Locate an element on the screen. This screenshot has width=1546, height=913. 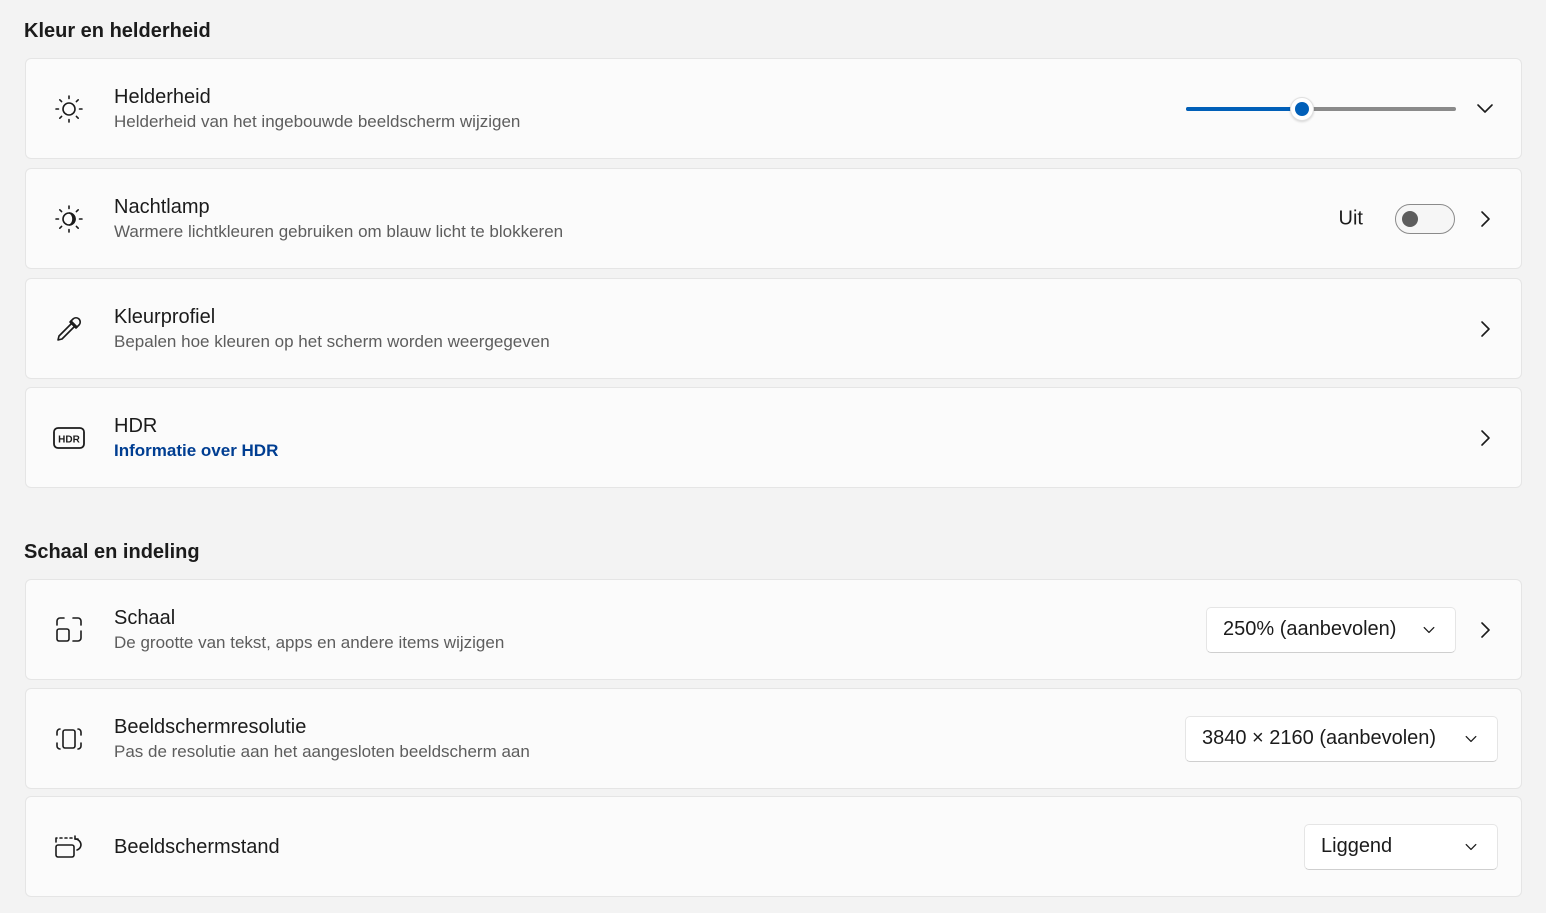
night-light-icon is located at coordinates (69, 219).